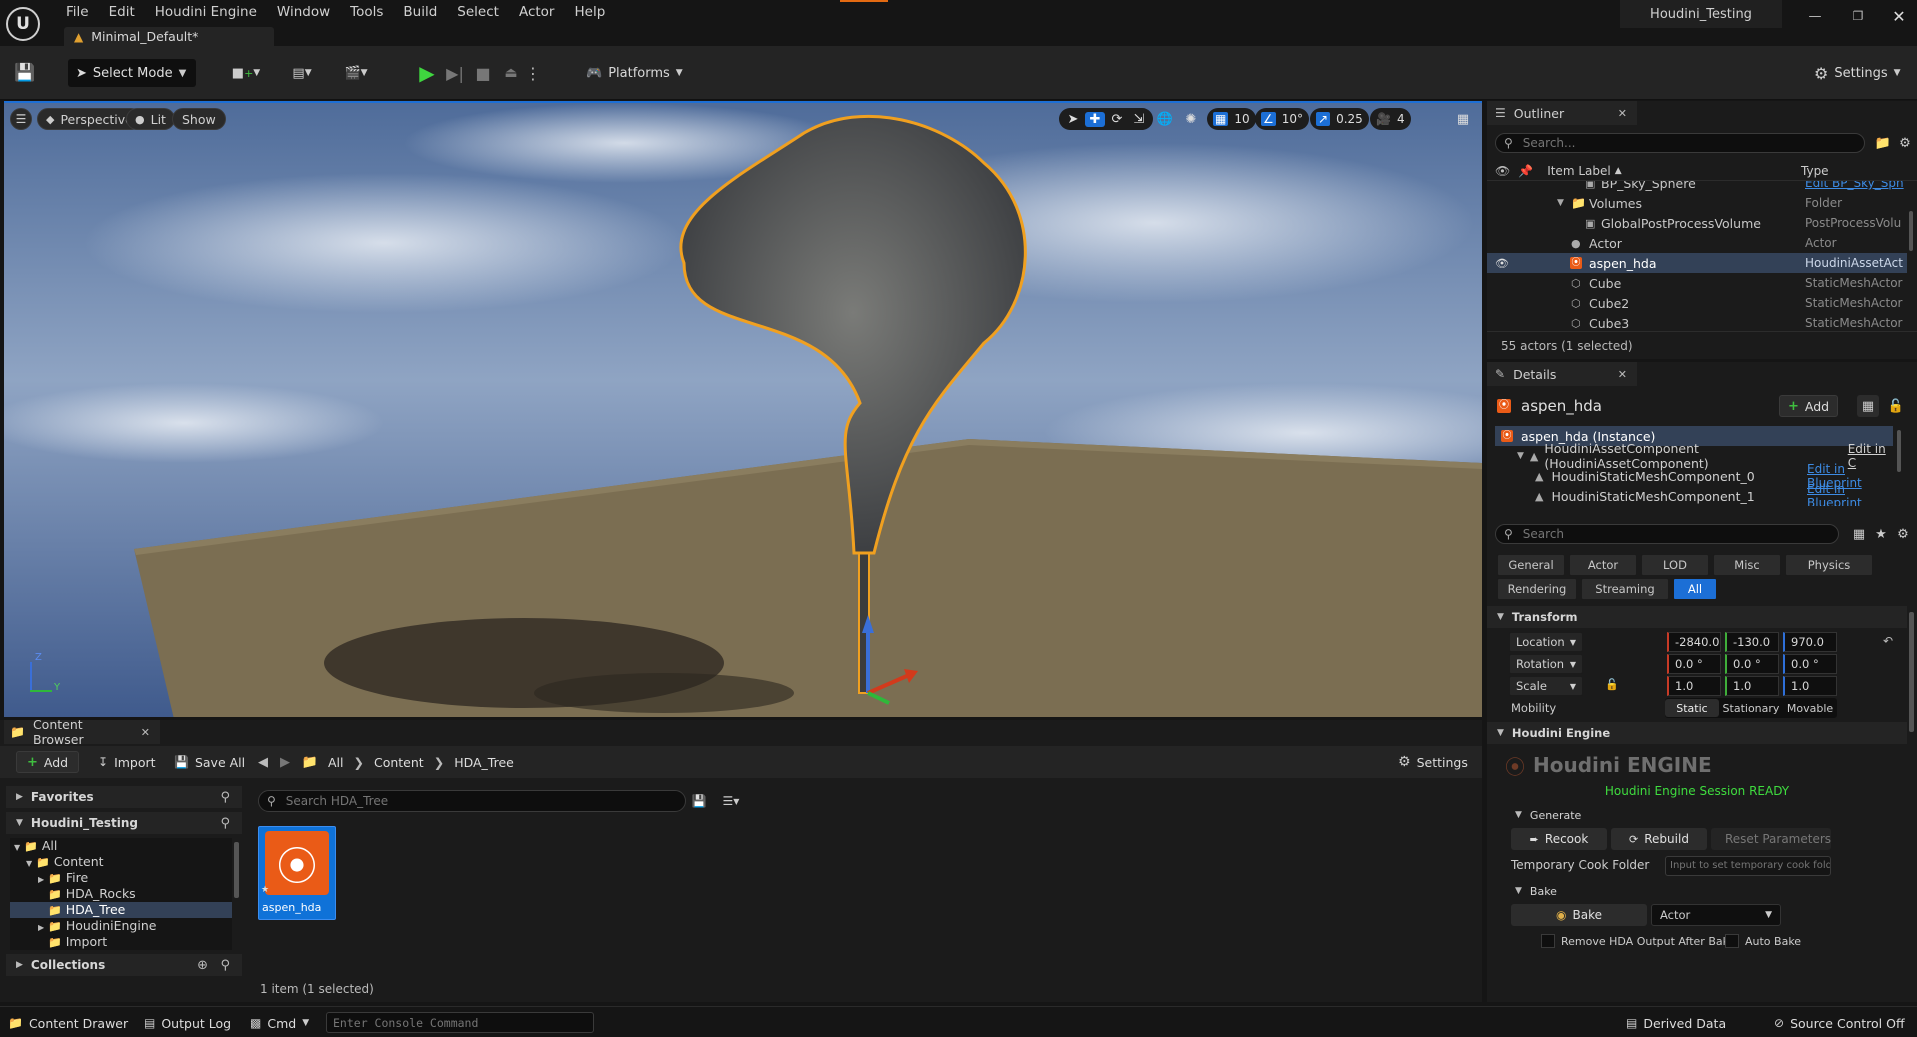 Image resolution: width=1917 pixels, height=1037 pixels. I want to click on mobility-stationary: Stationary, so click(1751, 708).